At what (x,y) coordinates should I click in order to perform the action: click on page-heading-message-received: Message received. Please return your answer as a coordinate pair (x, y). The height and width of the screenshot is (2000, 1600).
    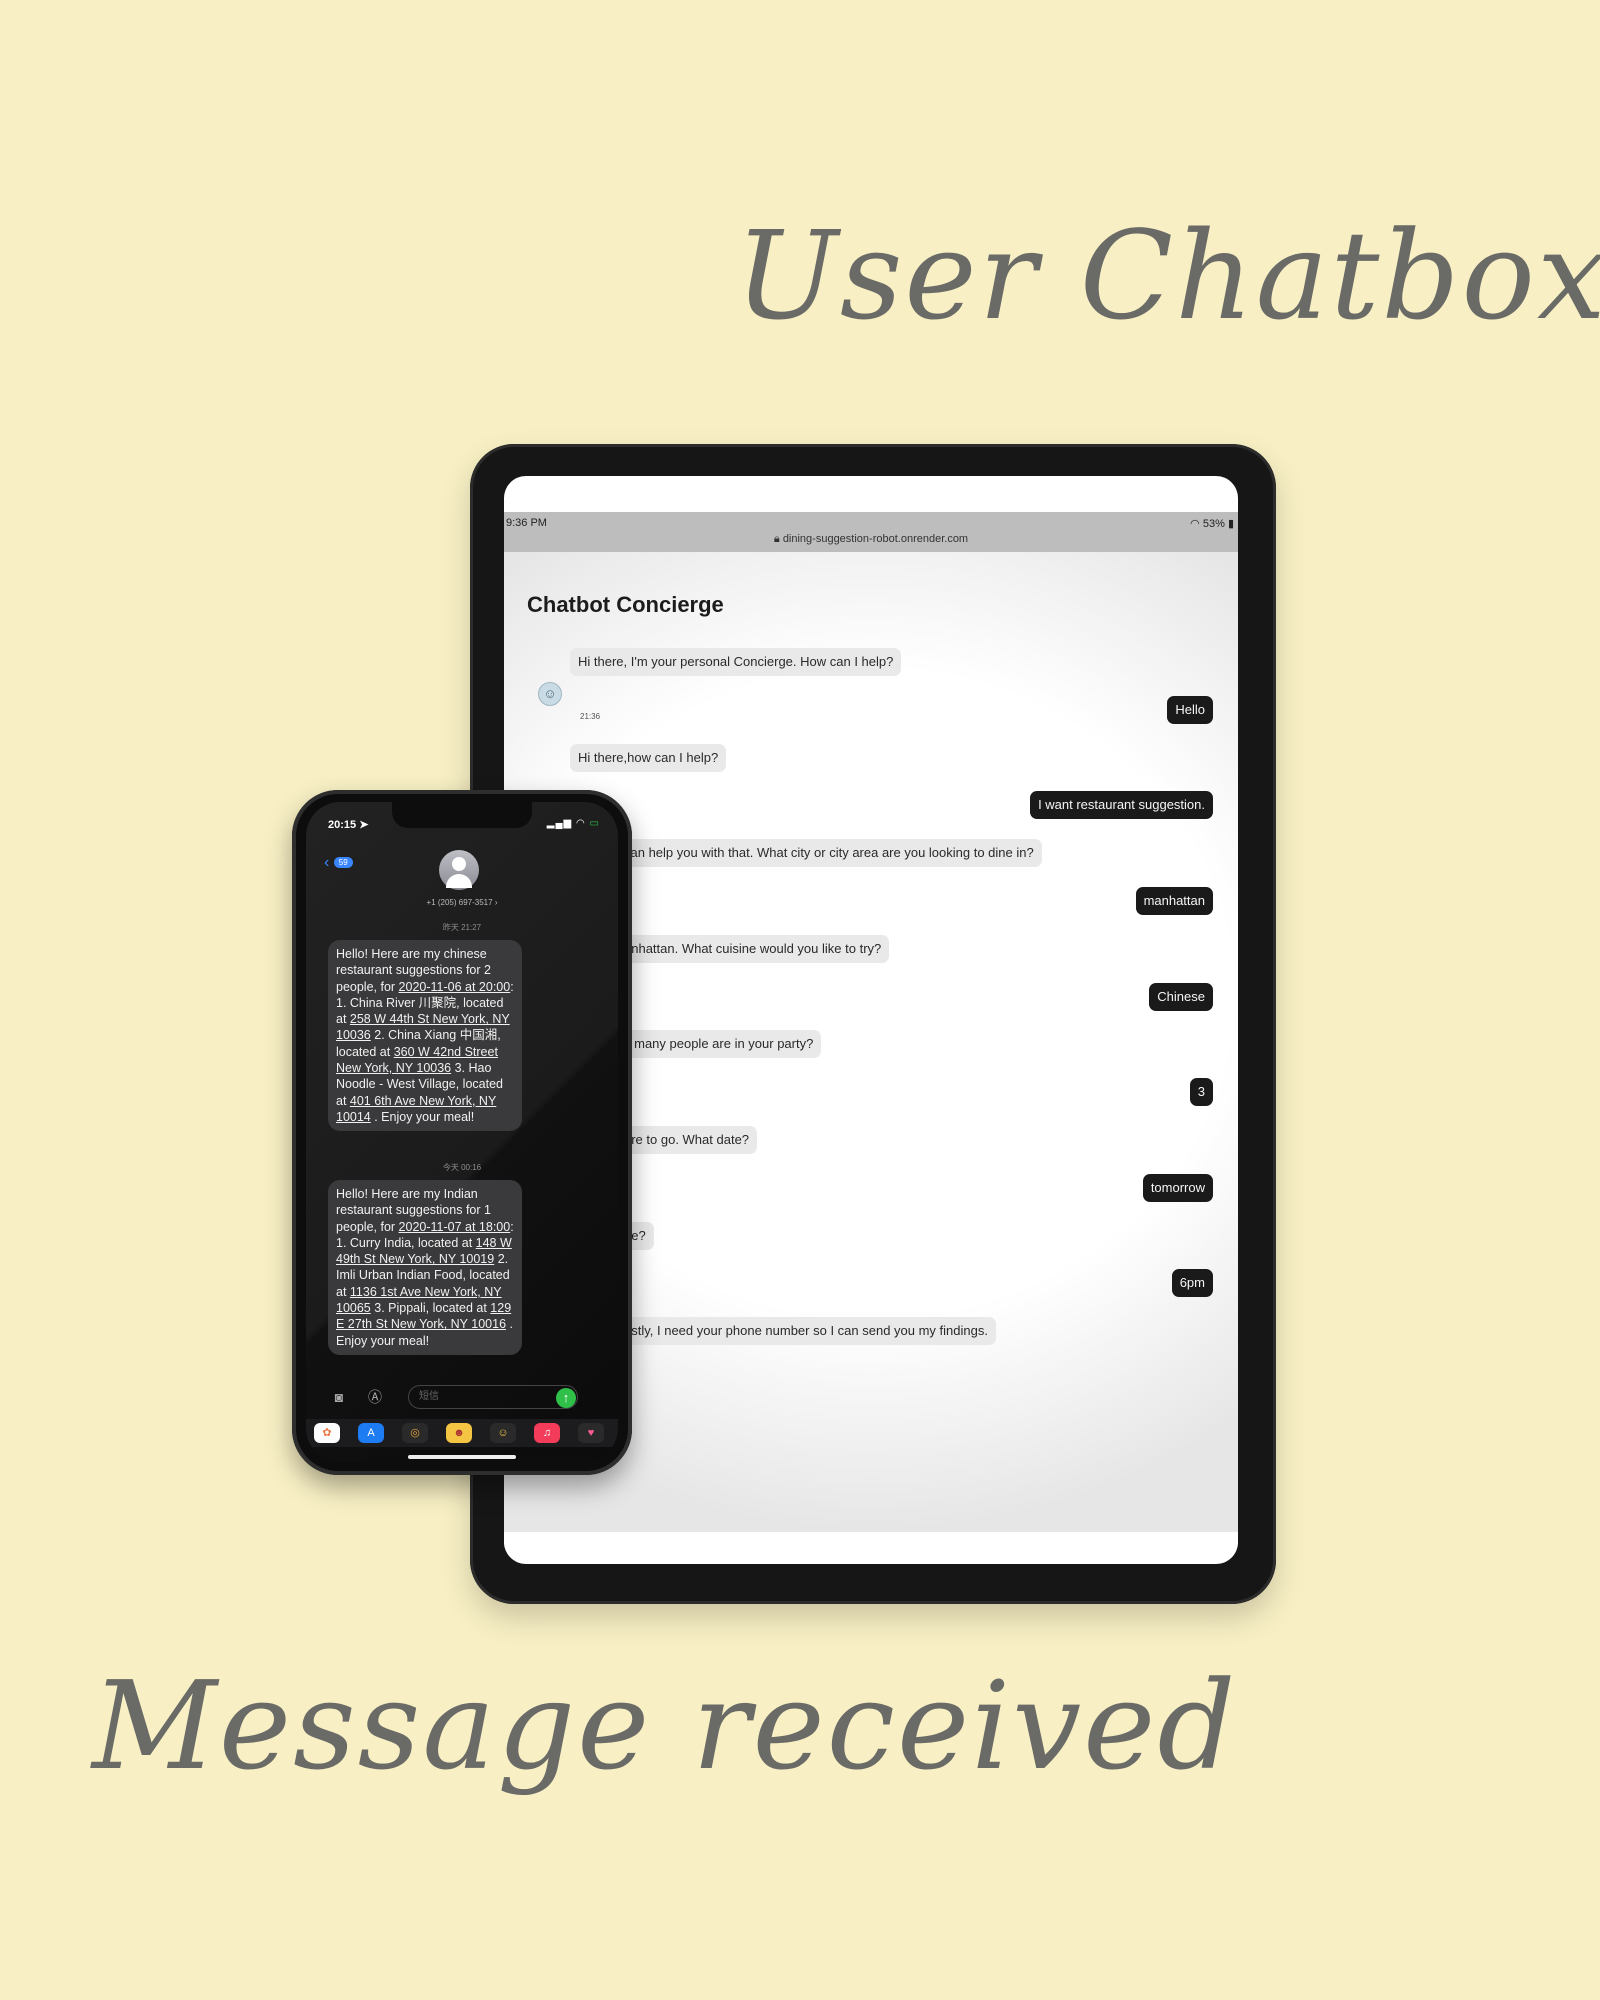
    Looking at the image, I should click on (665, 1726).